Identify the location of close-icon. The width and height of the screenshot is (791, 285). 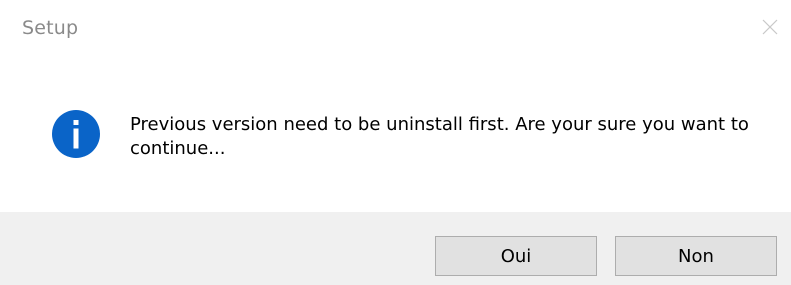
(770, 27).